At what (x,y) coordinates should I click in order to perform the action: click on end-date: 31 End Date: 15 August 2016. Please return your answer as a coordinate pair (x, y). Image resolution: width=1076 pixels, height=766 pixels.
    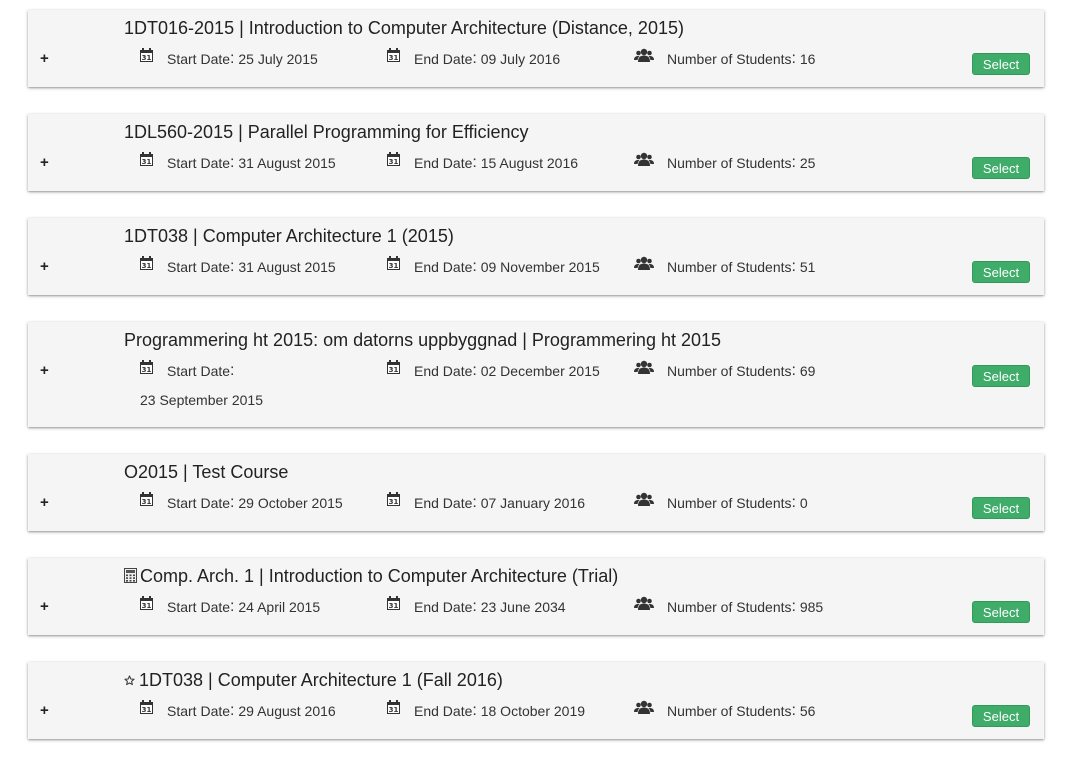
    Looking at the image, I should click on (483, 162).